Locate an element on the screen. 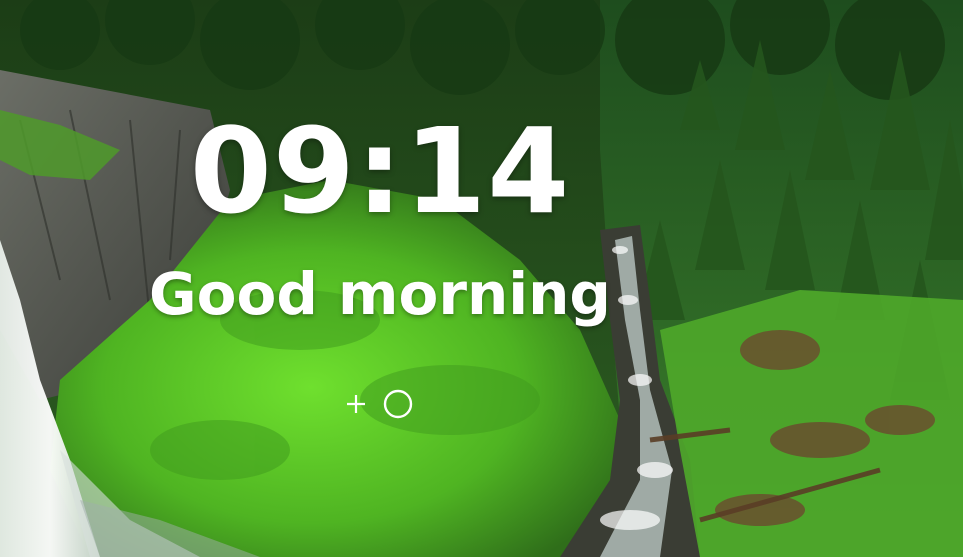  clock-time: 09:14 is located at coordinates (380, 171).